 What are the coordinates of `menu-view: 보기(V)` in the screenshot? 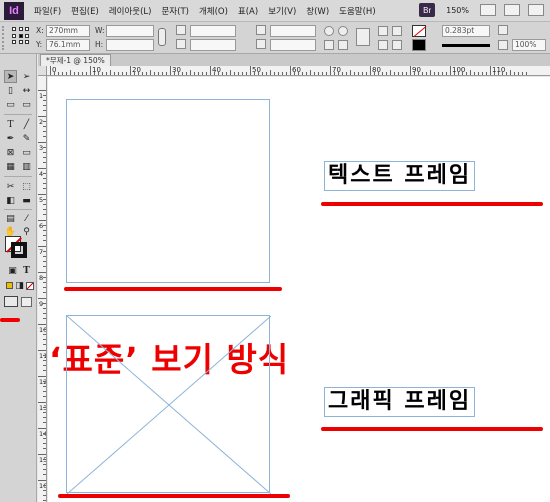 It's located at (282, 11).